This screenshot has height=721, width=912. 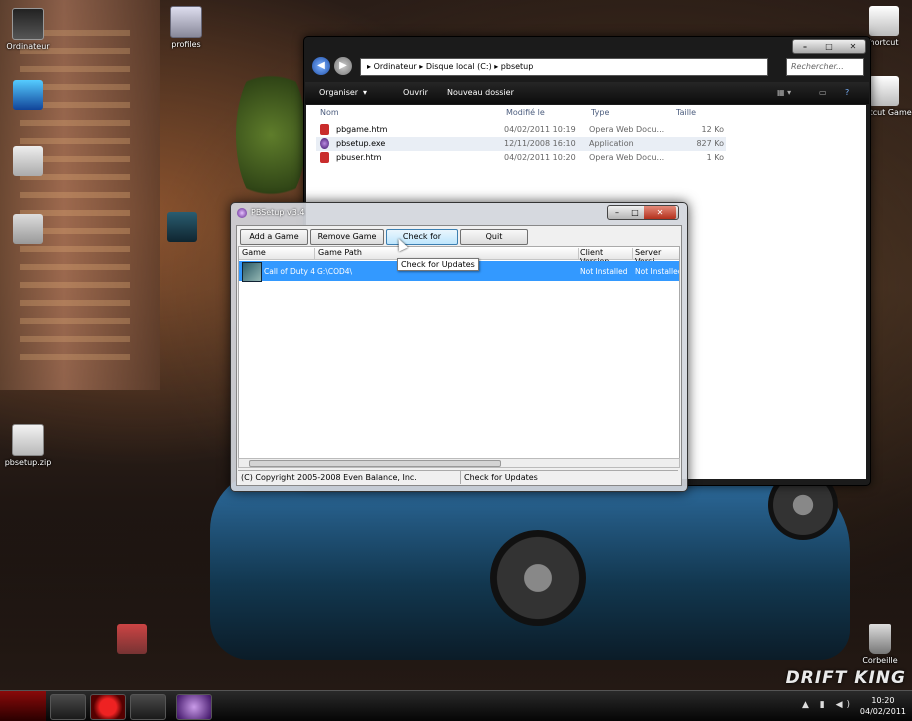 I want to click on file-size: 12 Ko, so click(x=712, y=129).